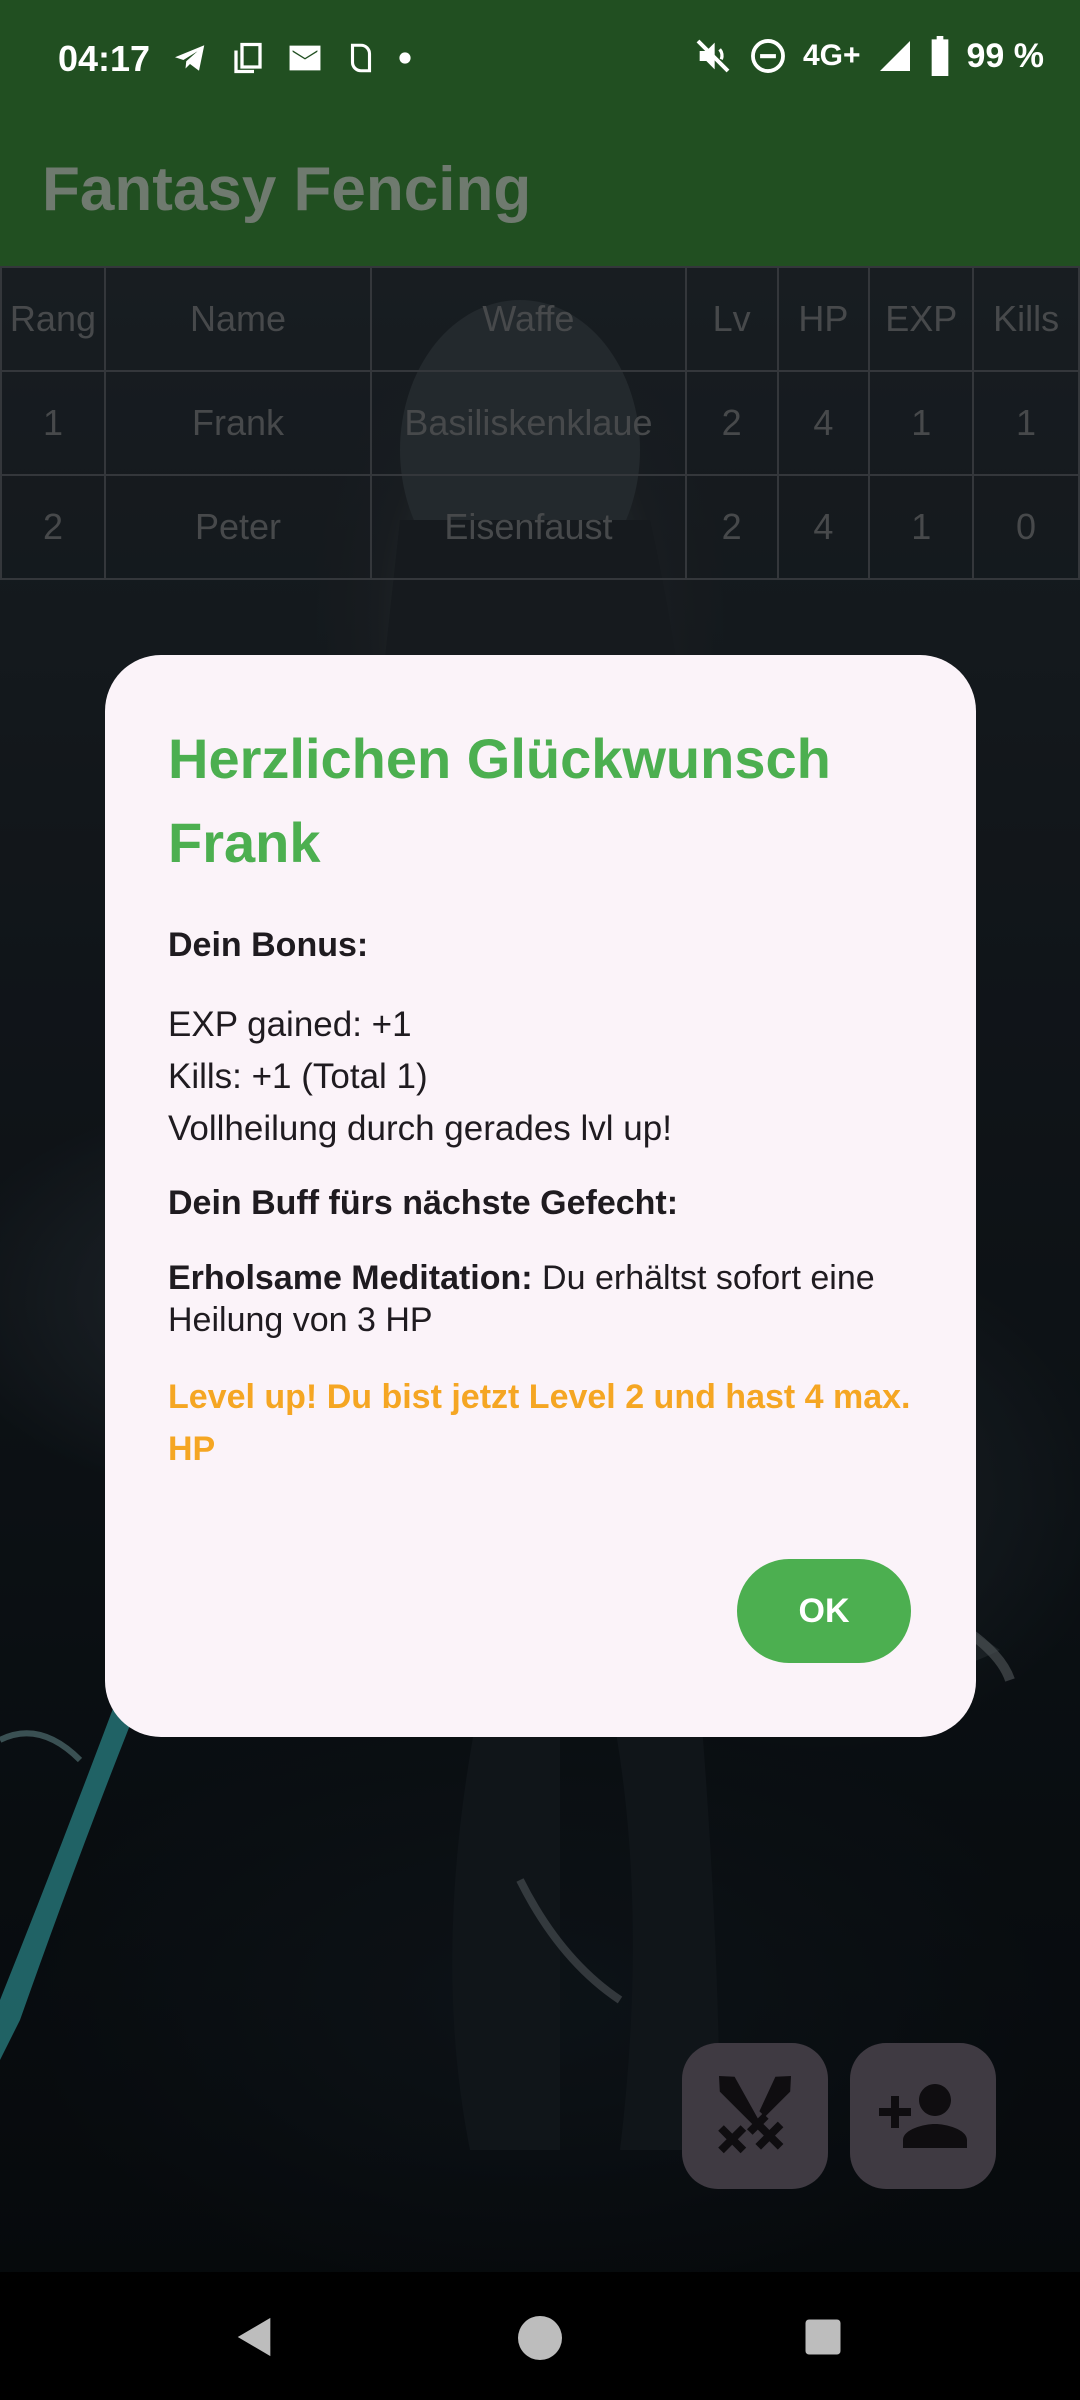  I want to click on app-title: Fantasy Fencing, so click(287, 189).